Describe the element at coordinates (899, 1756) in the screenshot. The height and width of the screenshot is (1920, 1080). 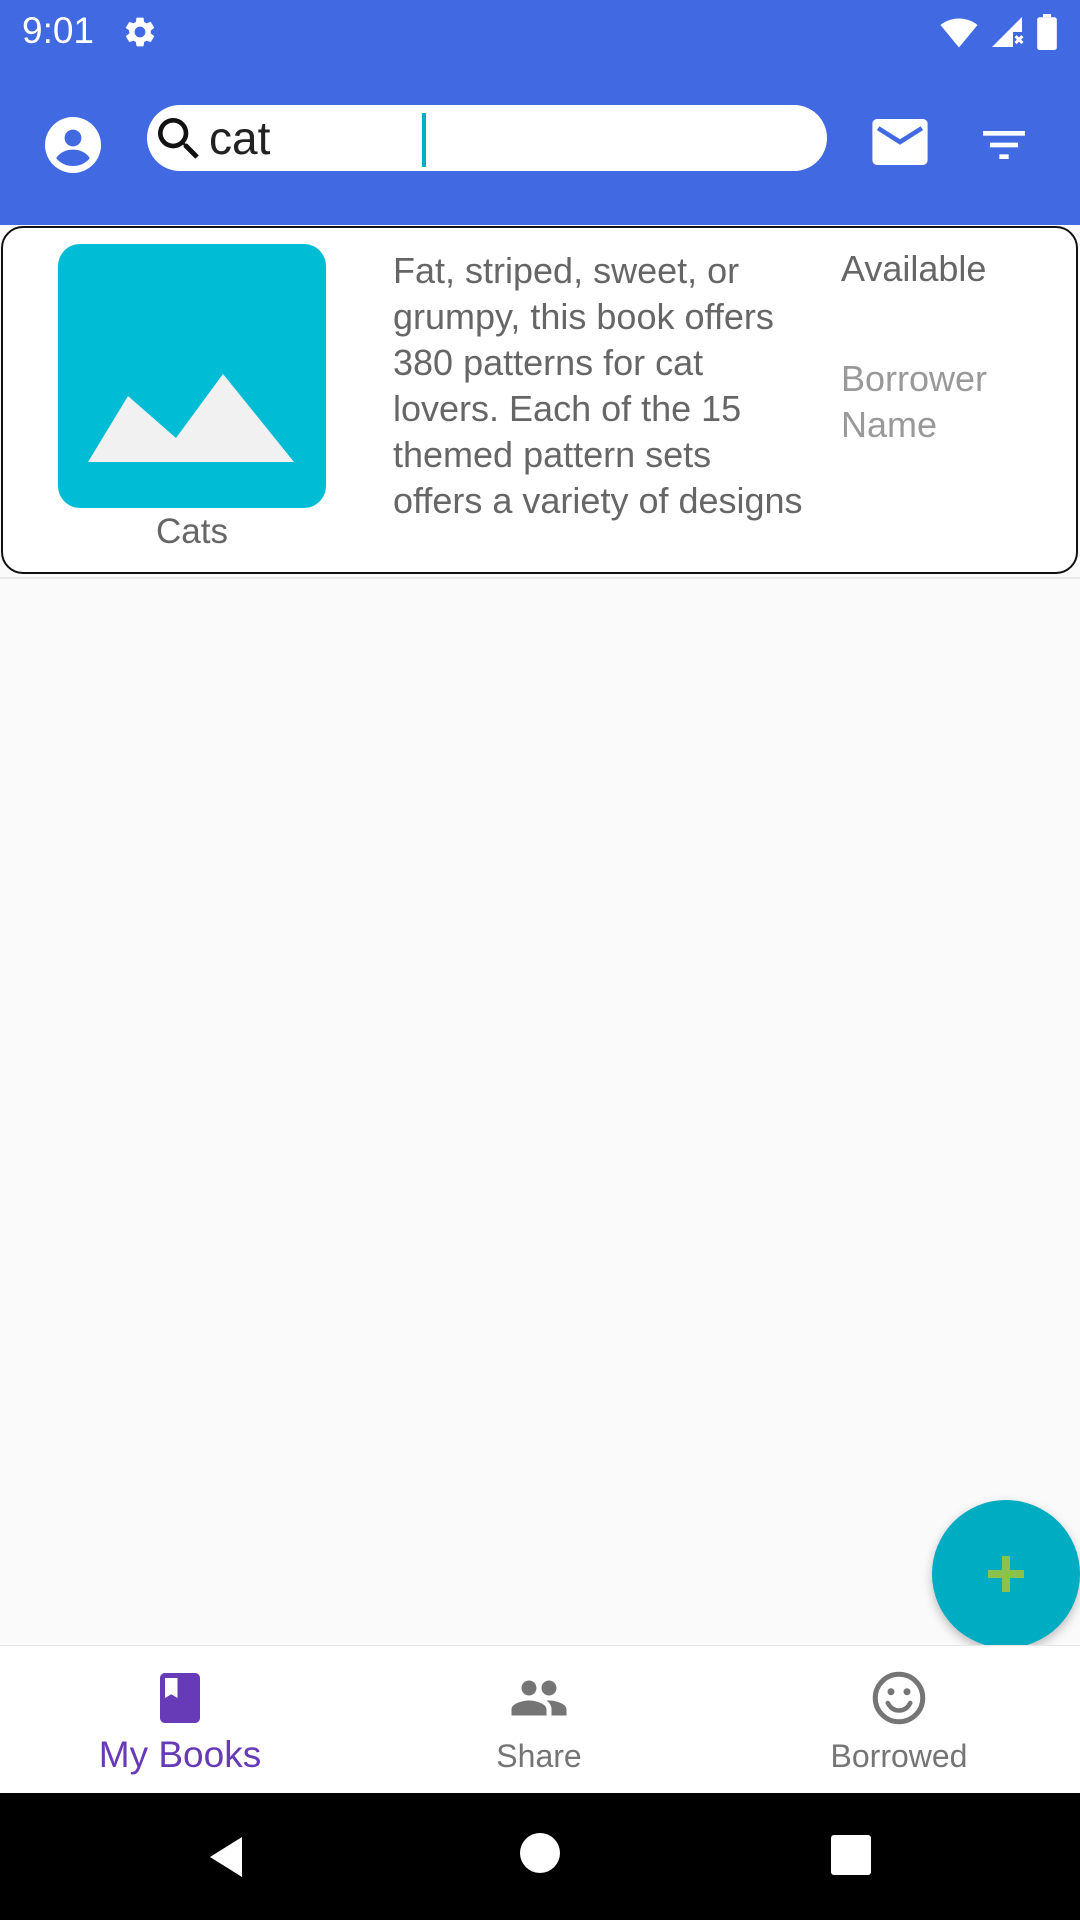
I see `nav-label-borrowed: Borrowed` at that location.